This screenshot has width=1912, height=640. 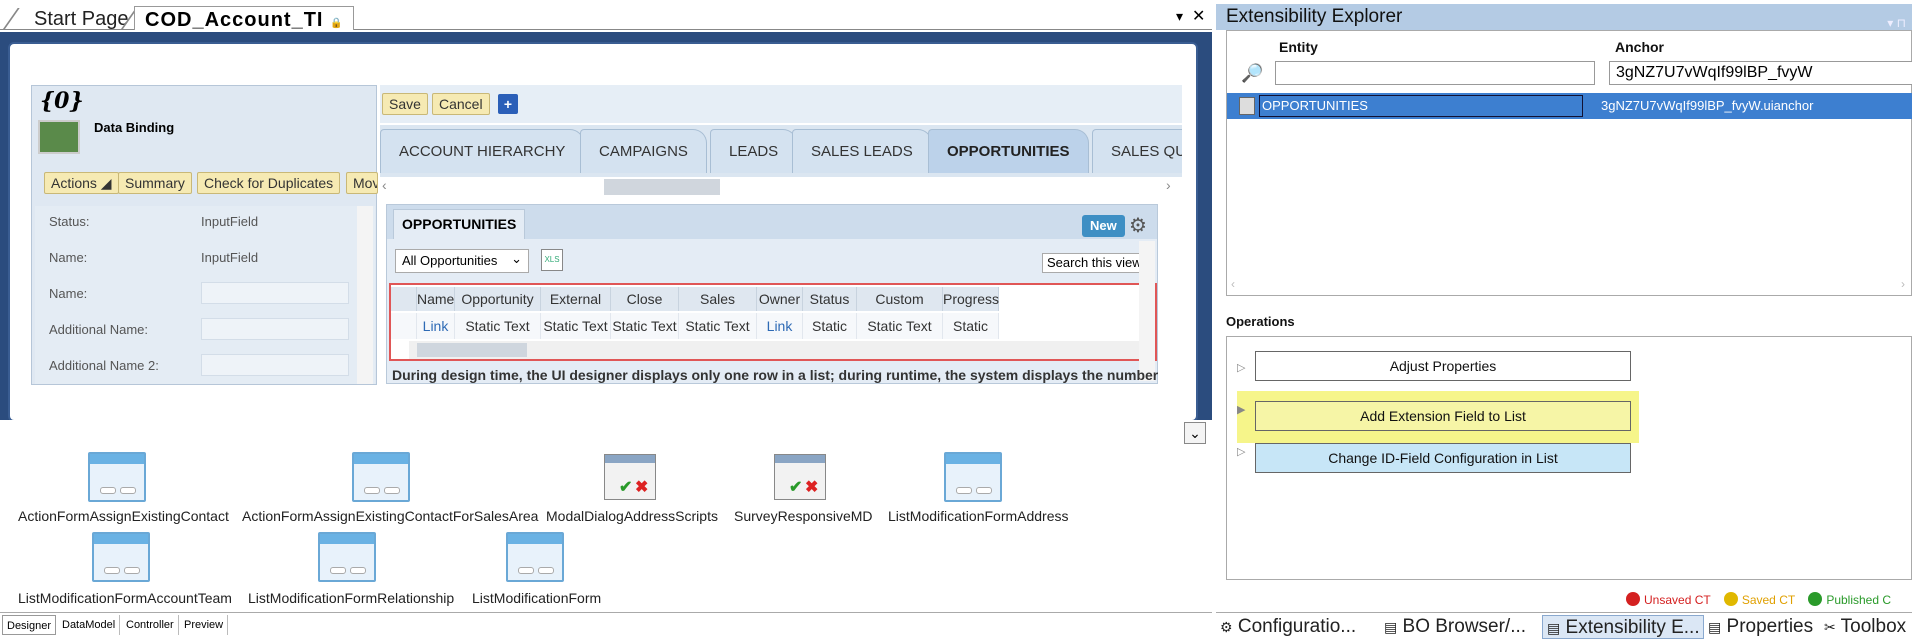 I want to click on component-label: ListModificationFormAddress, so click(x=978, y=516).